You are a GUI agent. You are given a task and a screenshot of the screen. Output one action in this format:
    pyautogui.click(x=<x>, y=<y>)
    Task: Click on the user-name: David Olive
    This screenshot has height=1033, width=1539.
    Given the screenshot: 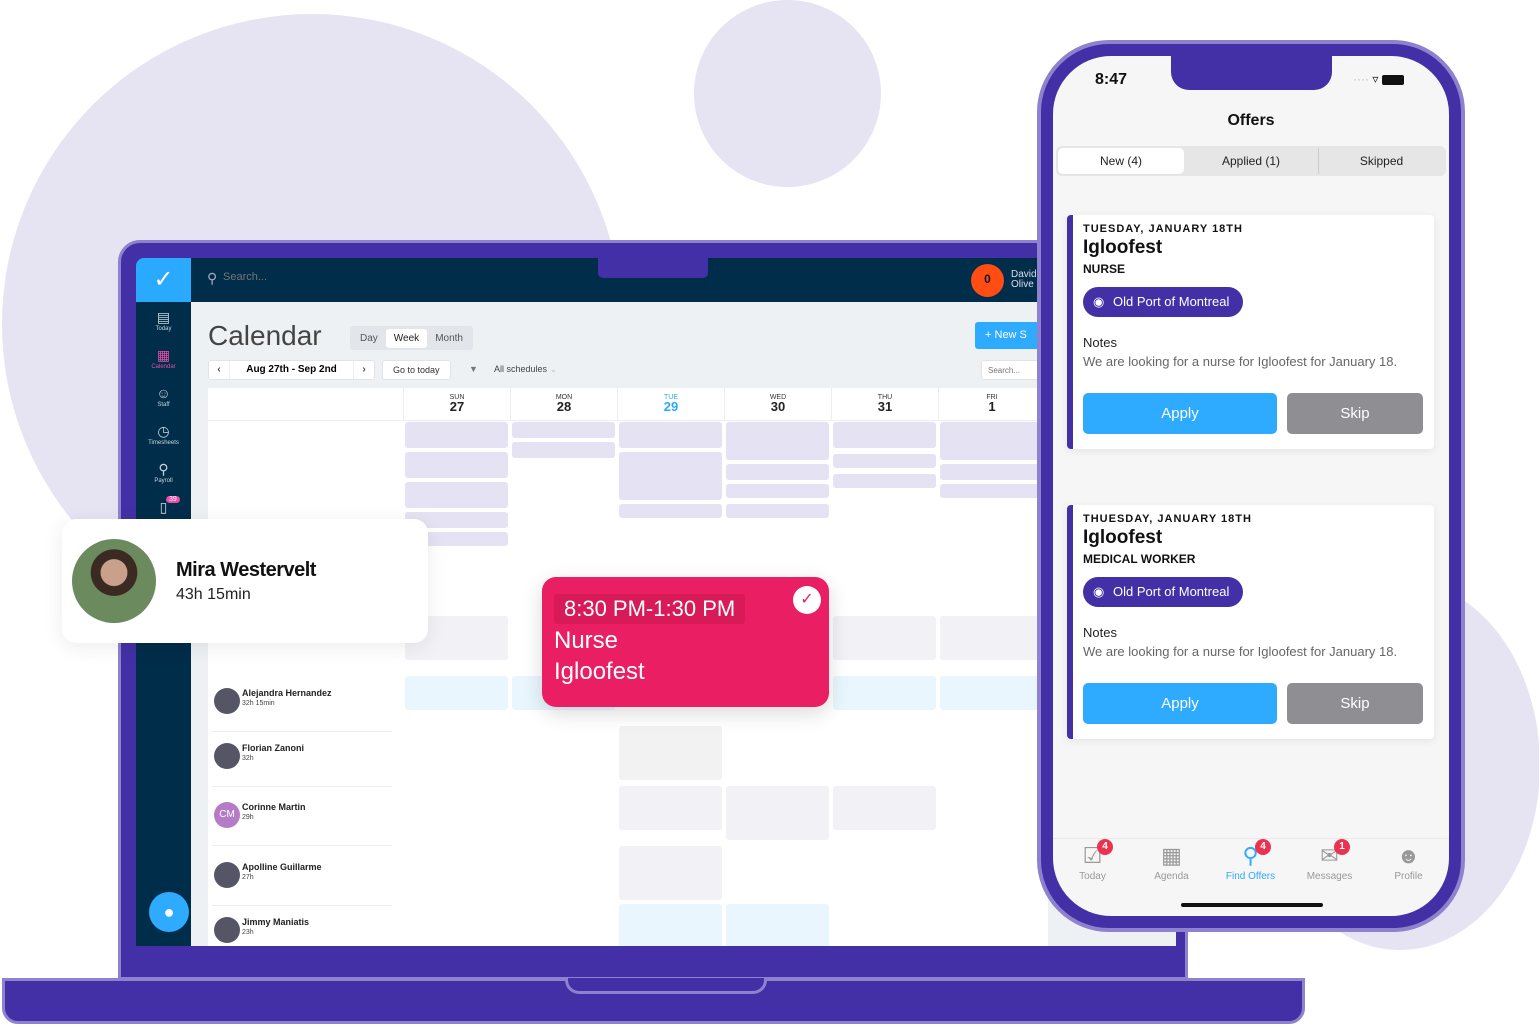 What is the action you would take?
    pyautogui.click(x=1024, y=280)
    